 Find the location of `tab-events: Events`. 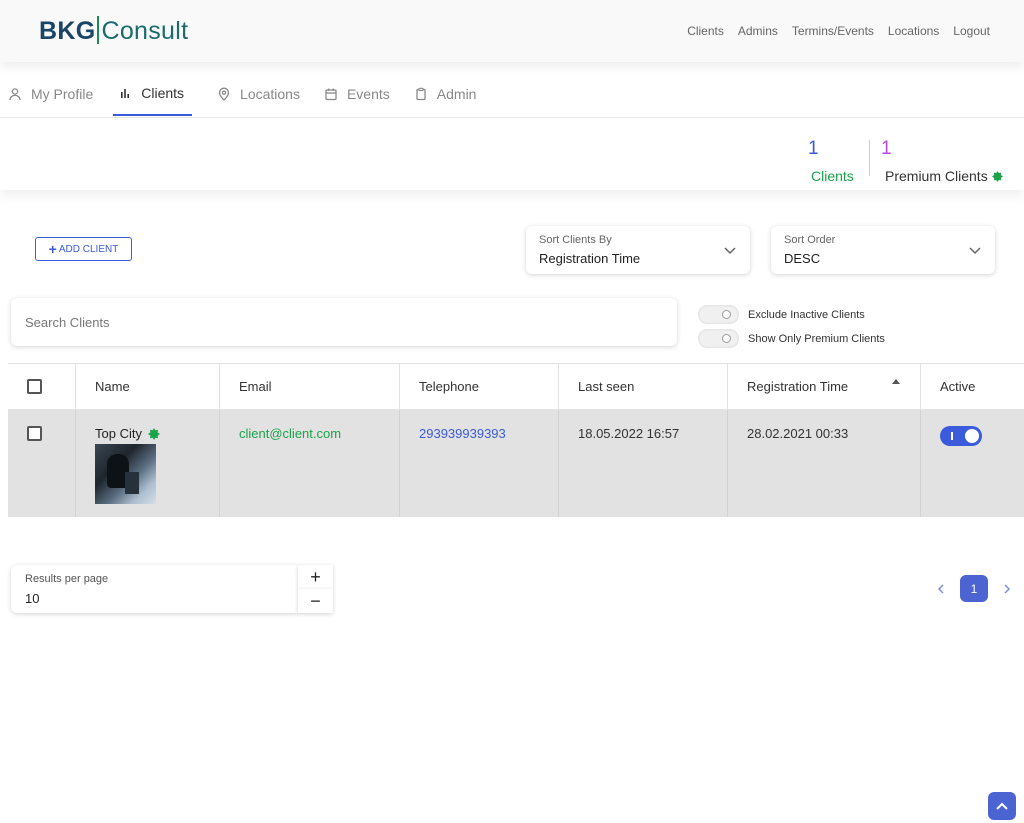

tab-events: Events is located at coordinates (357, 94).